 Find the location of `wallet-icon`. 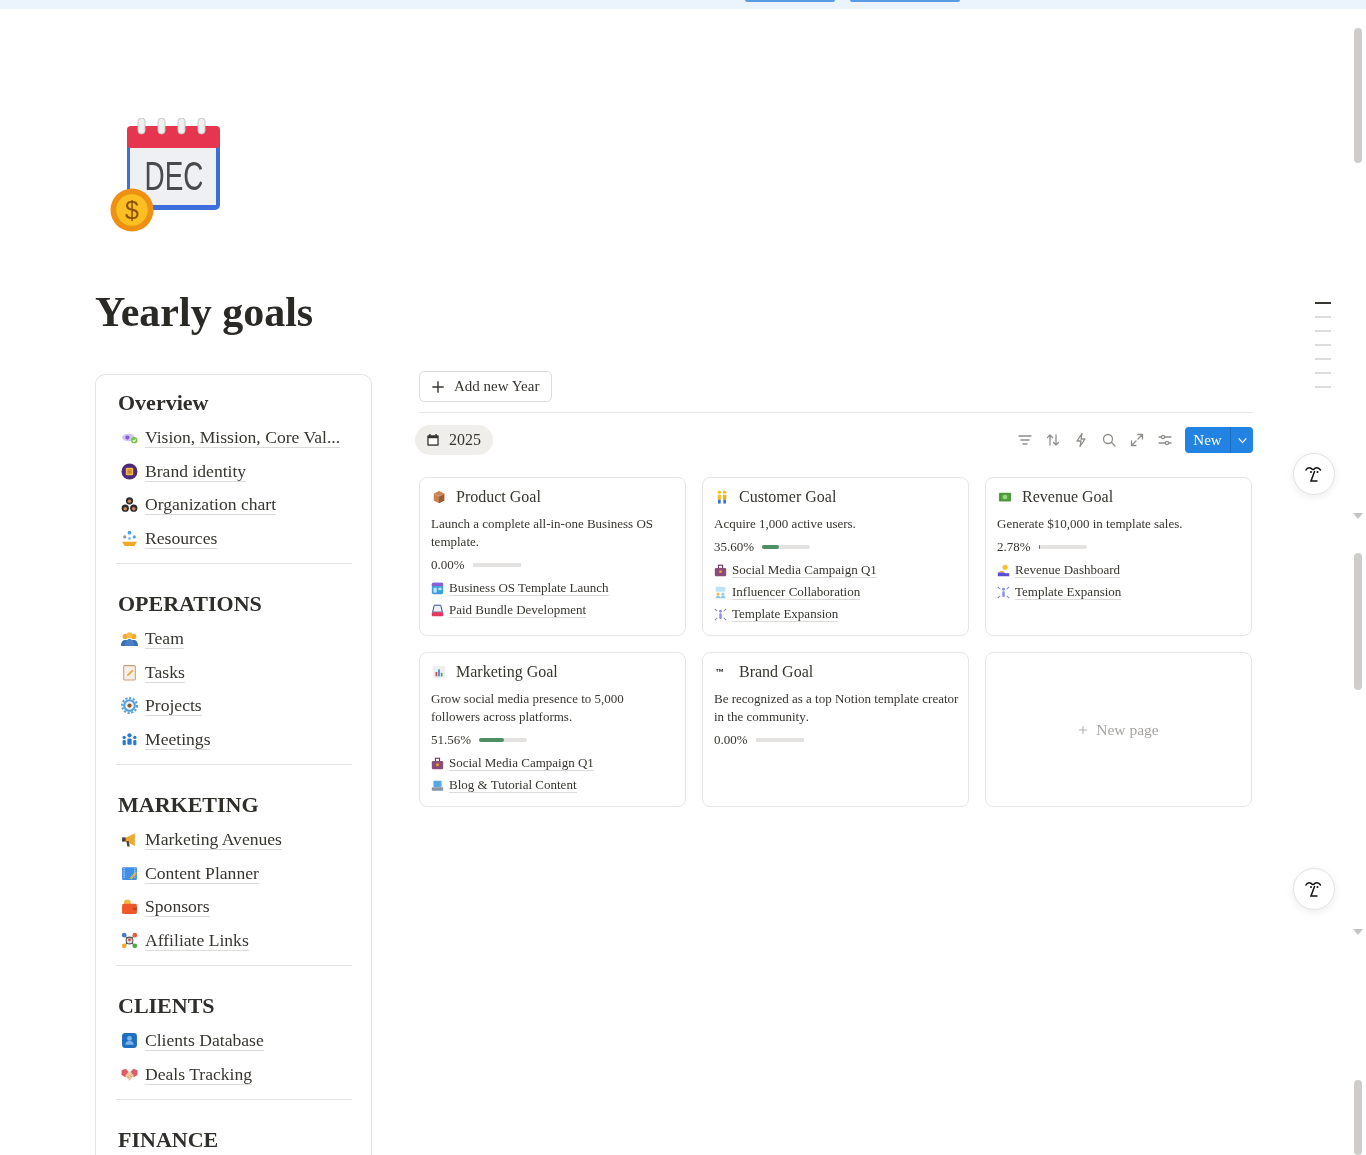

wallet-icon is located at coordinates (129, 907).